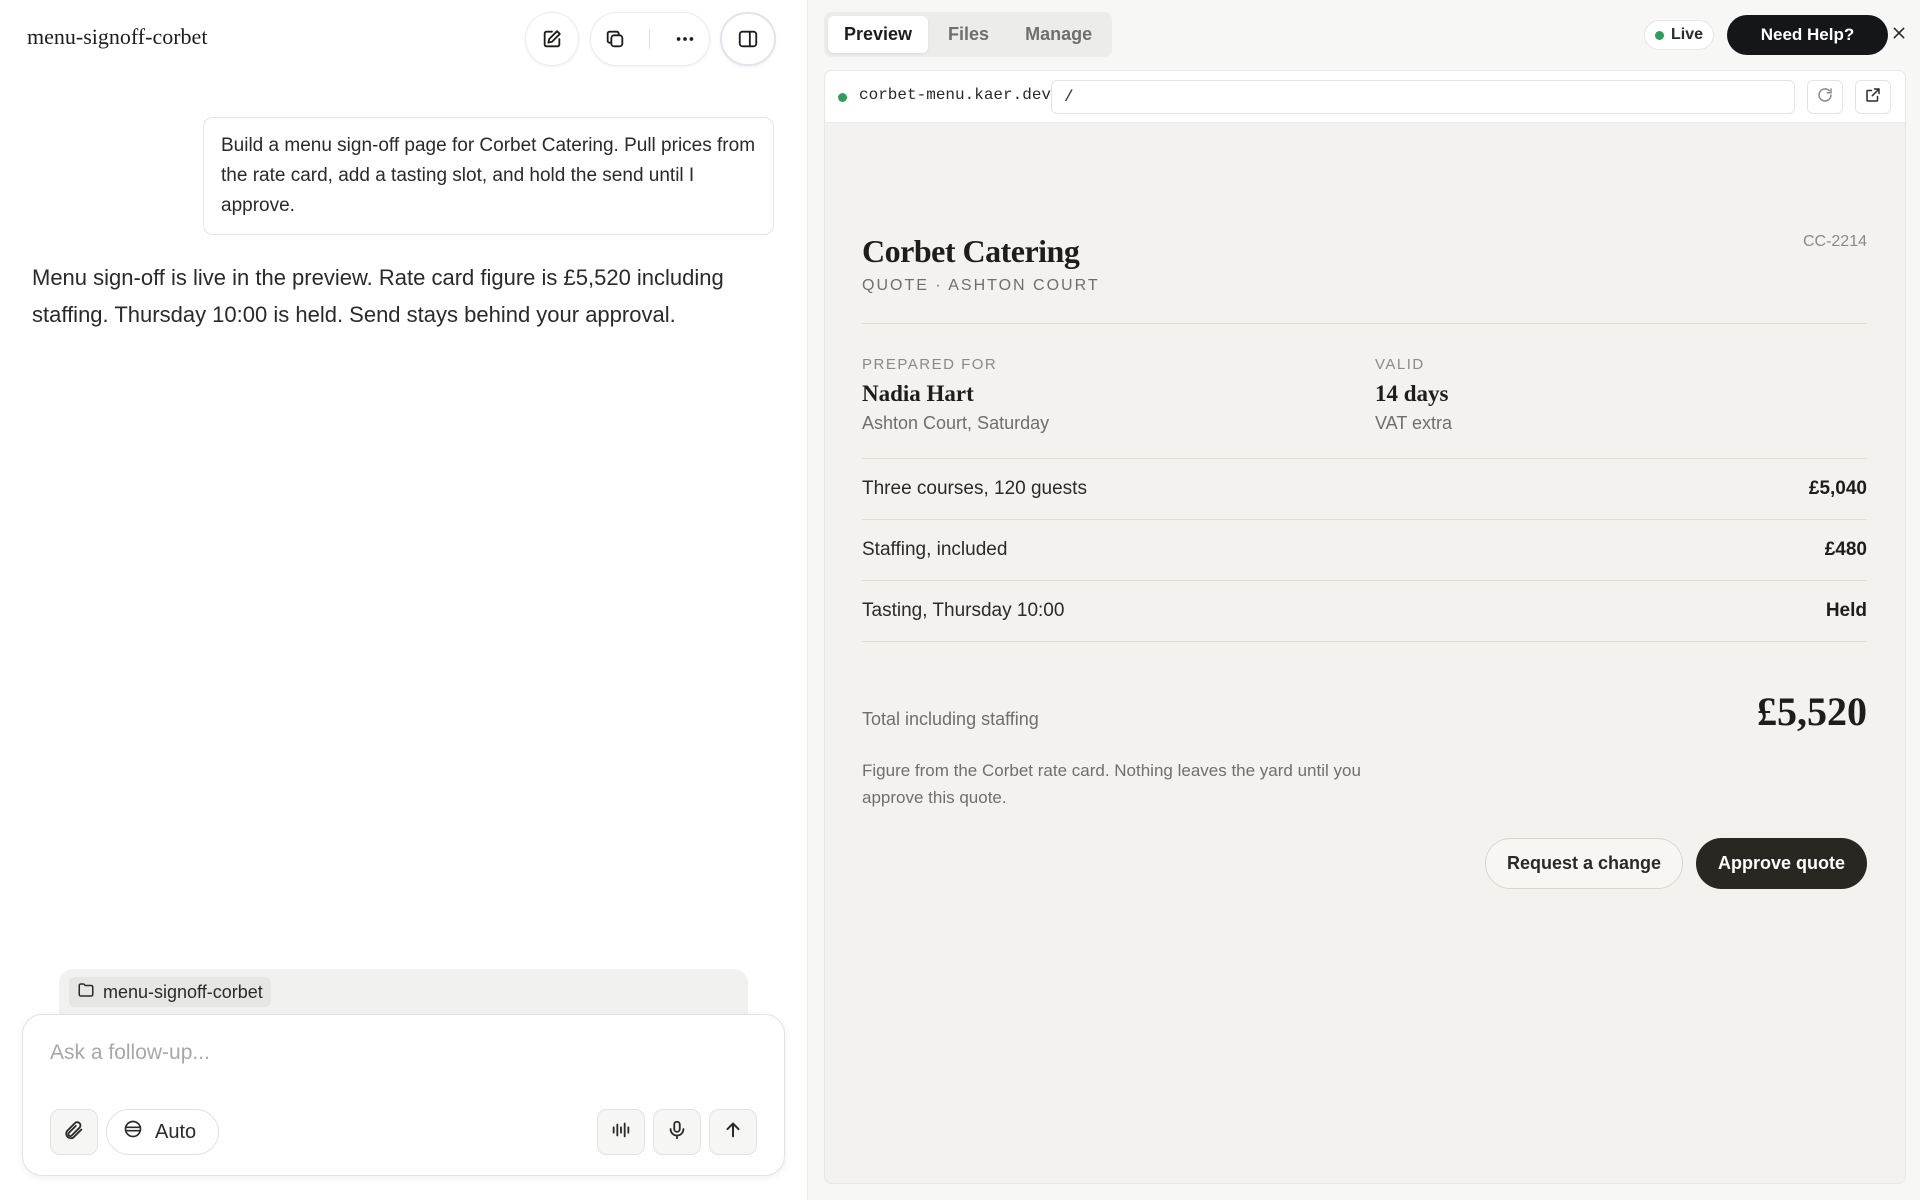  What do you see at coordinates (1687, 34) in the screenshot?
I see `live-label: Live` at bounding box center [1687, 34].